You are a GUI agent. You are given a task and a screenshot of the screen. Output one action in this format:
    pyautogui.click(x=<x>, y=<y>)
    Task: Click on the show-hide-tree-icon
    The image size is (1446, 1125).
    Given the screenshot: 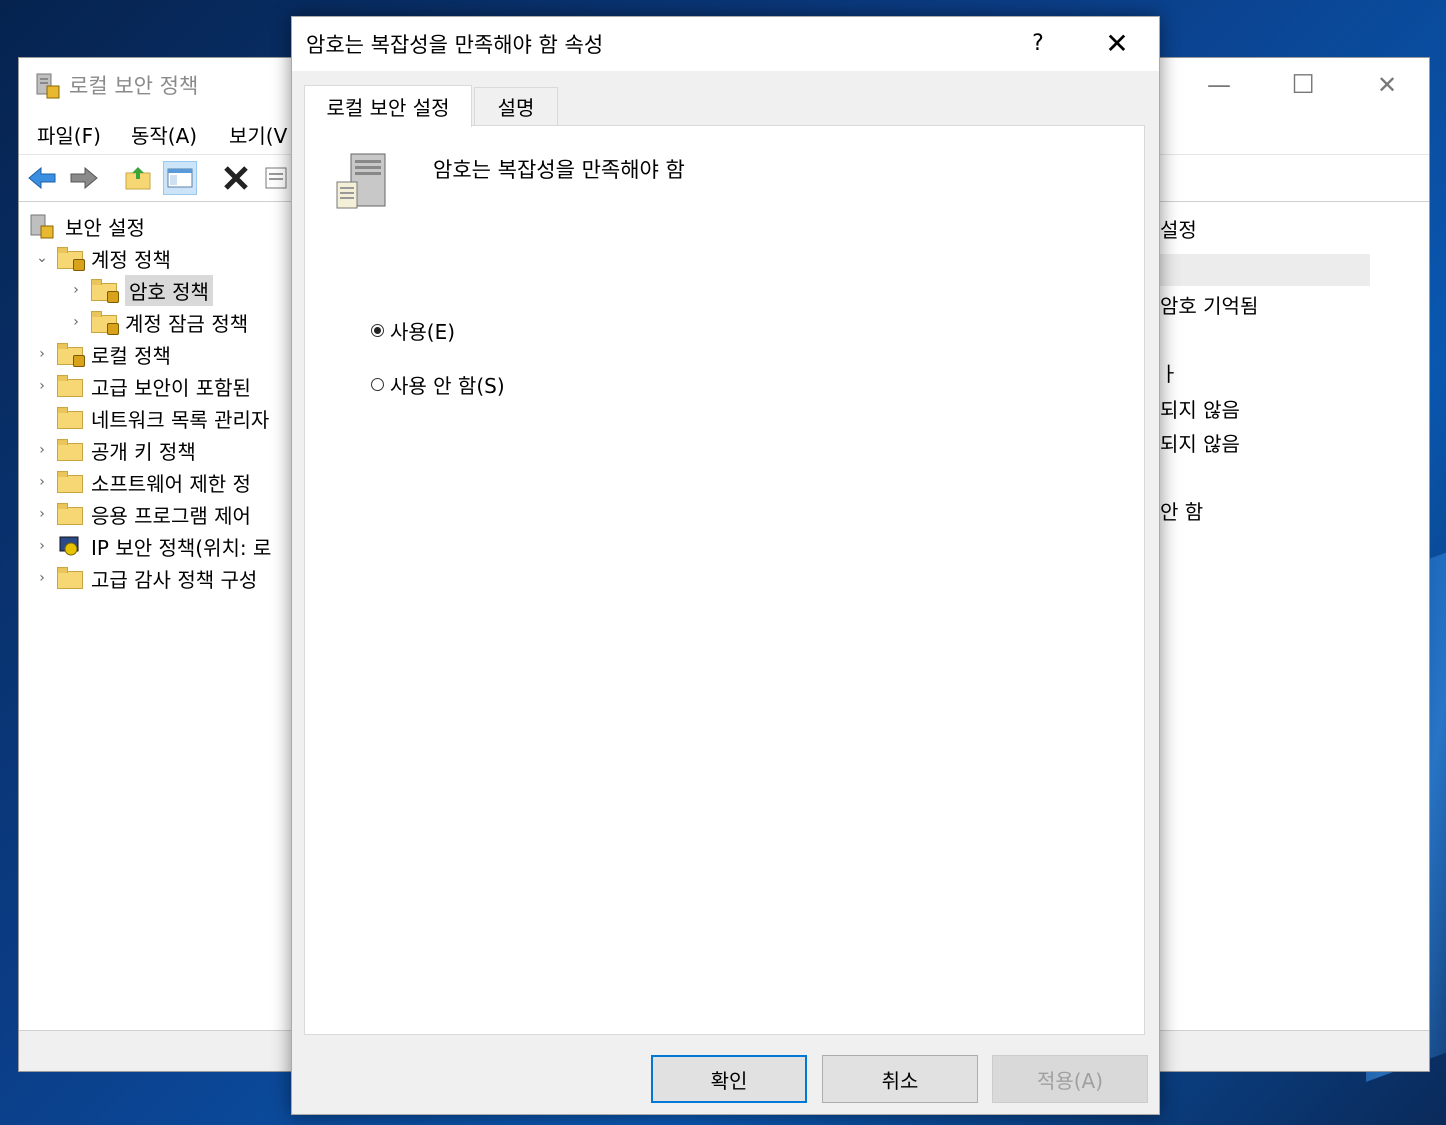 What is the action you would take?
    pyautogui.click(x=180, y=178)
    